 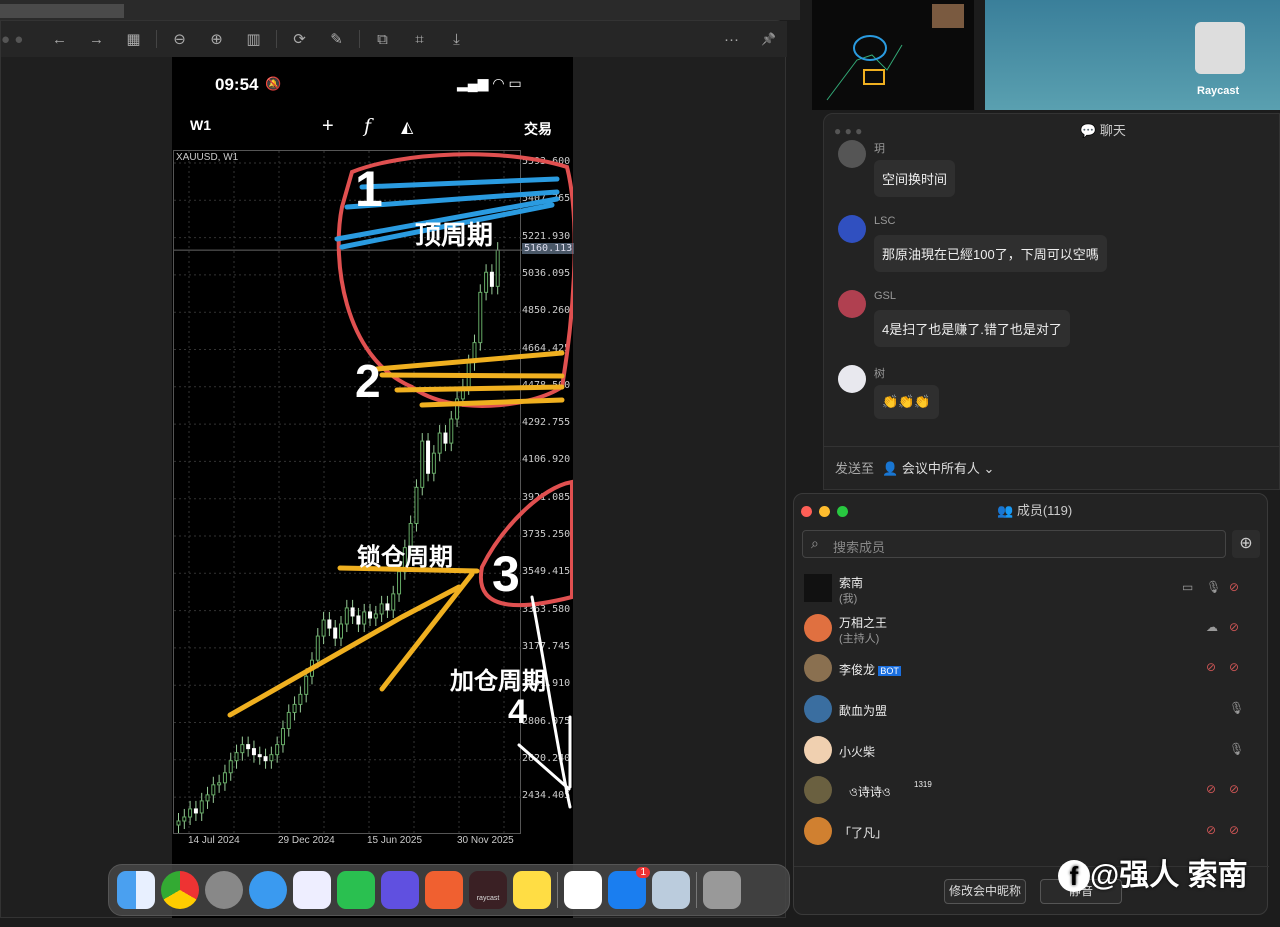 What do you see at coordinates (456, 39) in the screenshot?
I see `save-button: ⤓` at bounding box center [456, 39].